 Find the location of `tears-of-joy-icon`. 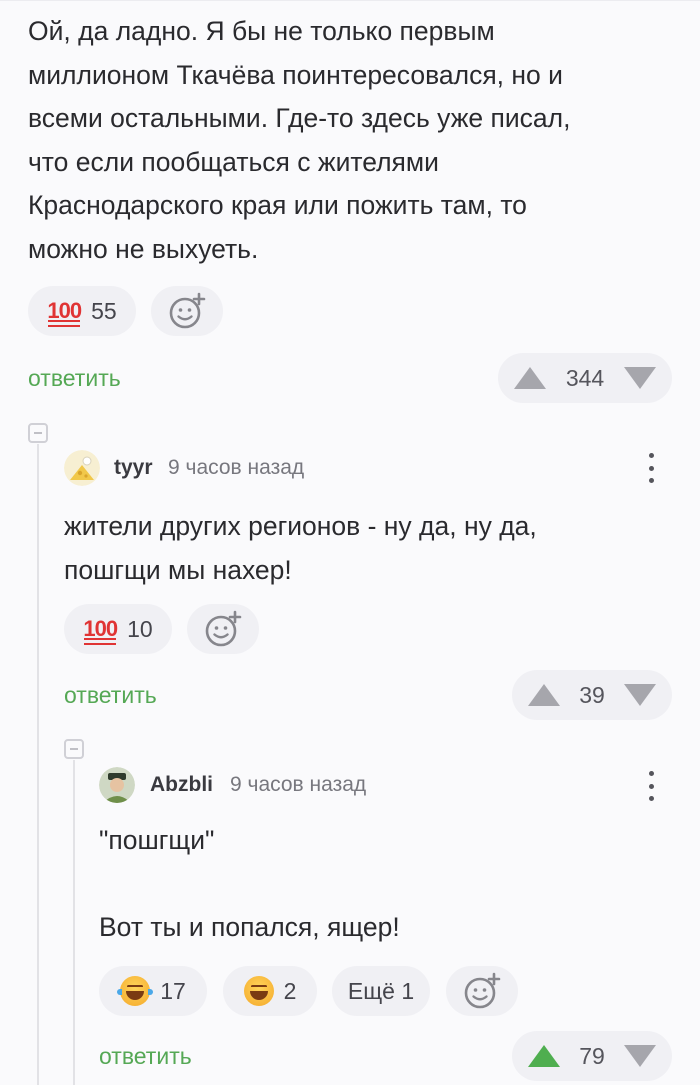

tears-of-joy-icon is located at coordinates (135, 991).